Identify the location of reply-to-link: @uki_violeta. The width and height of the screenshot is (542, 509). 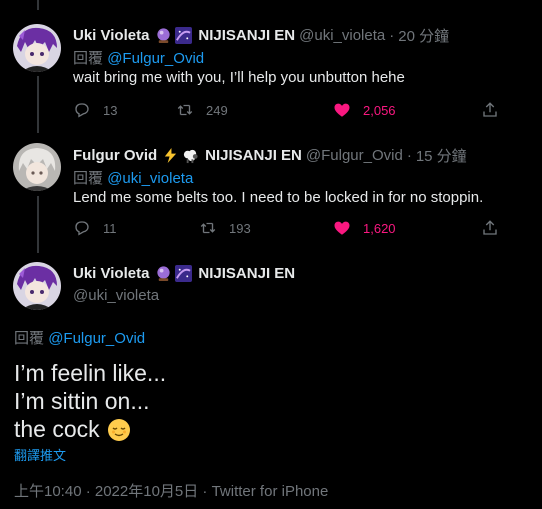
(150, 178).